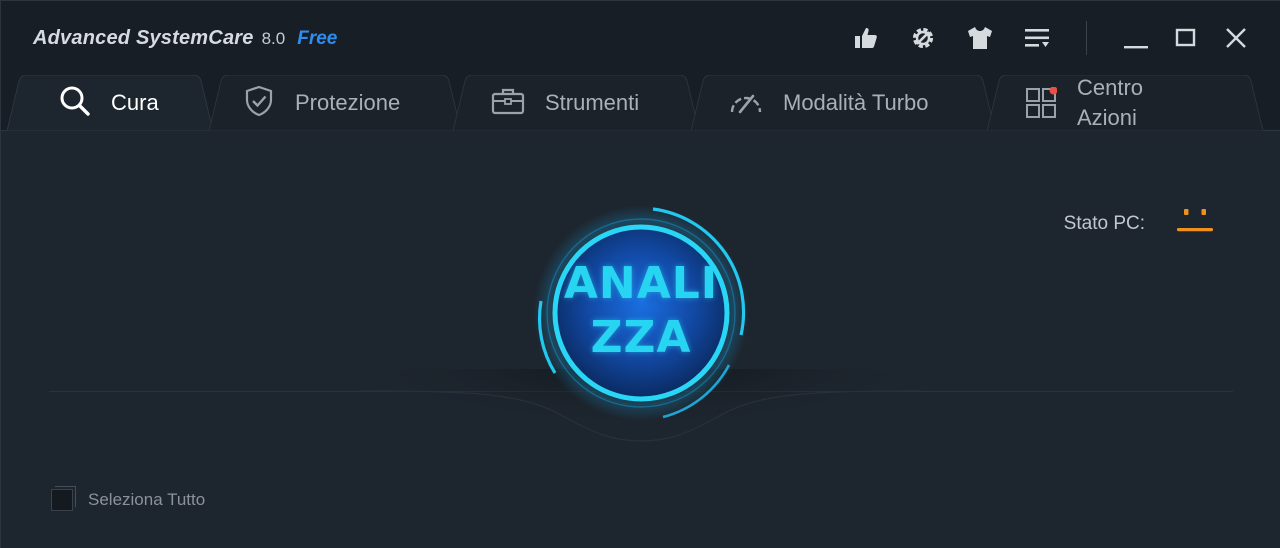 This screenshot has width=1280, height=548. I want to click on skin-shirt-icon, so click(980, 38).